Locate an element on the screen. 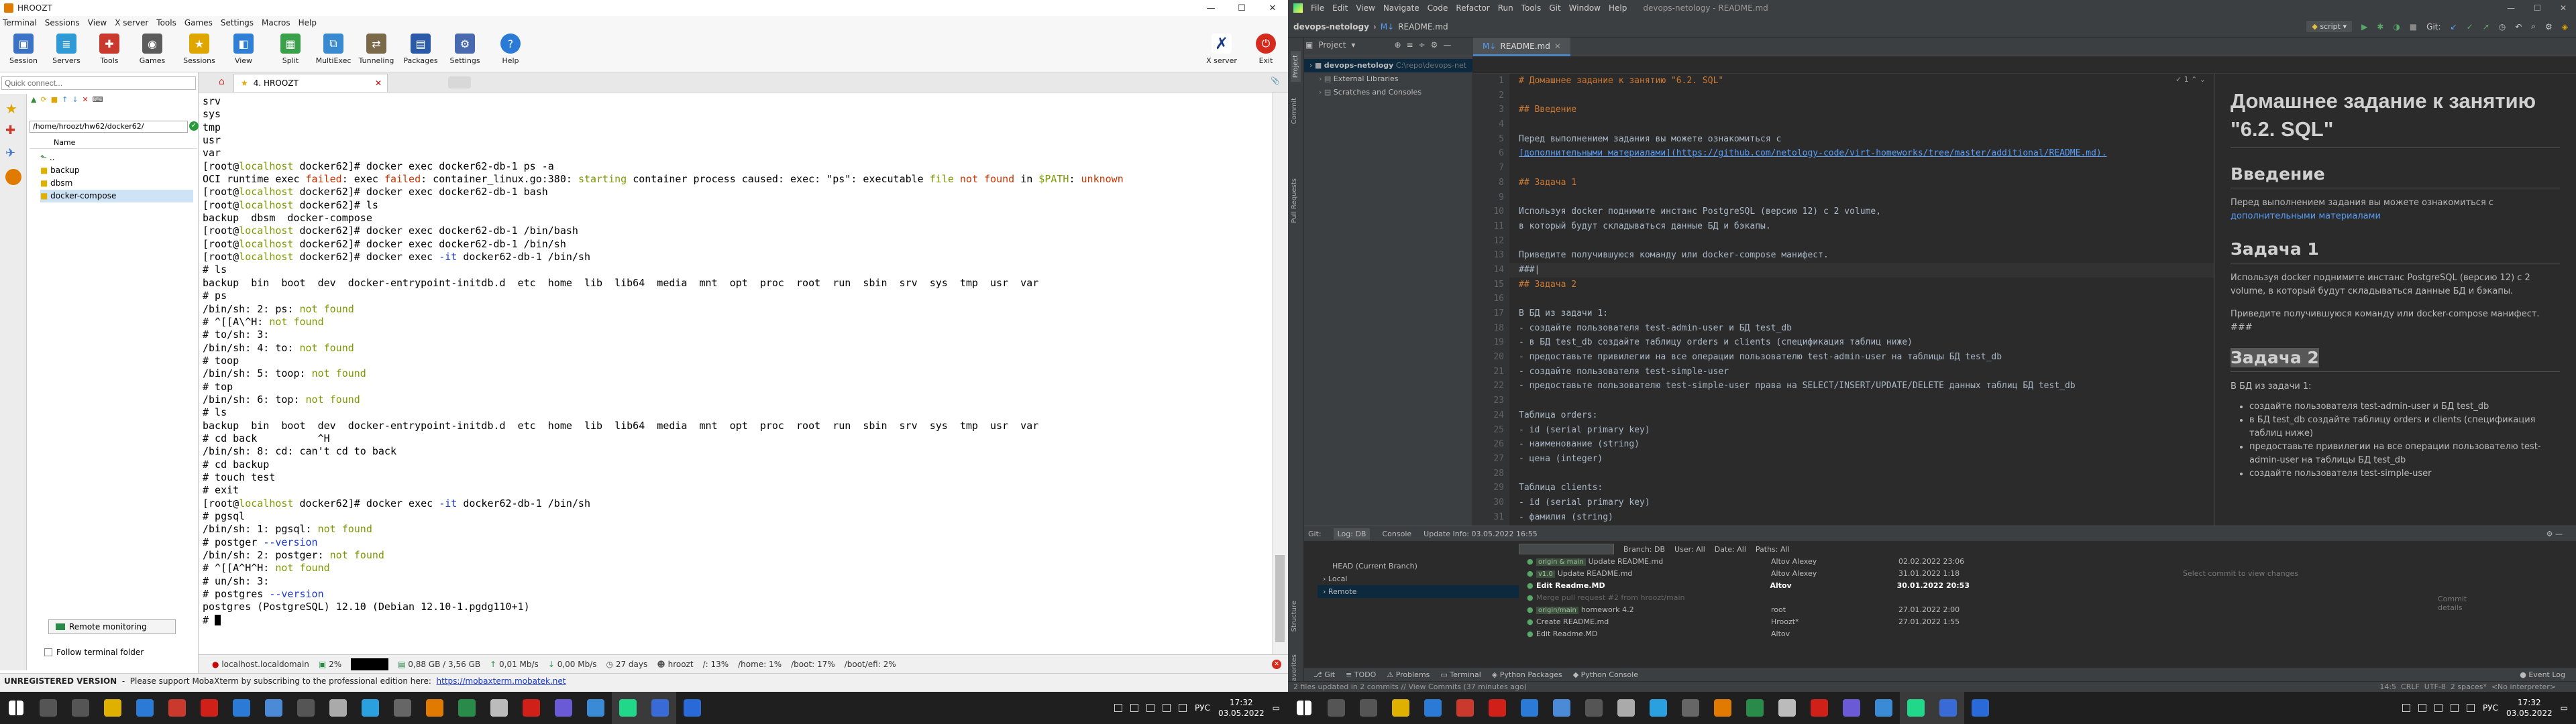  ide-menu-tools: Tools is located at coordinates (1531, 8).